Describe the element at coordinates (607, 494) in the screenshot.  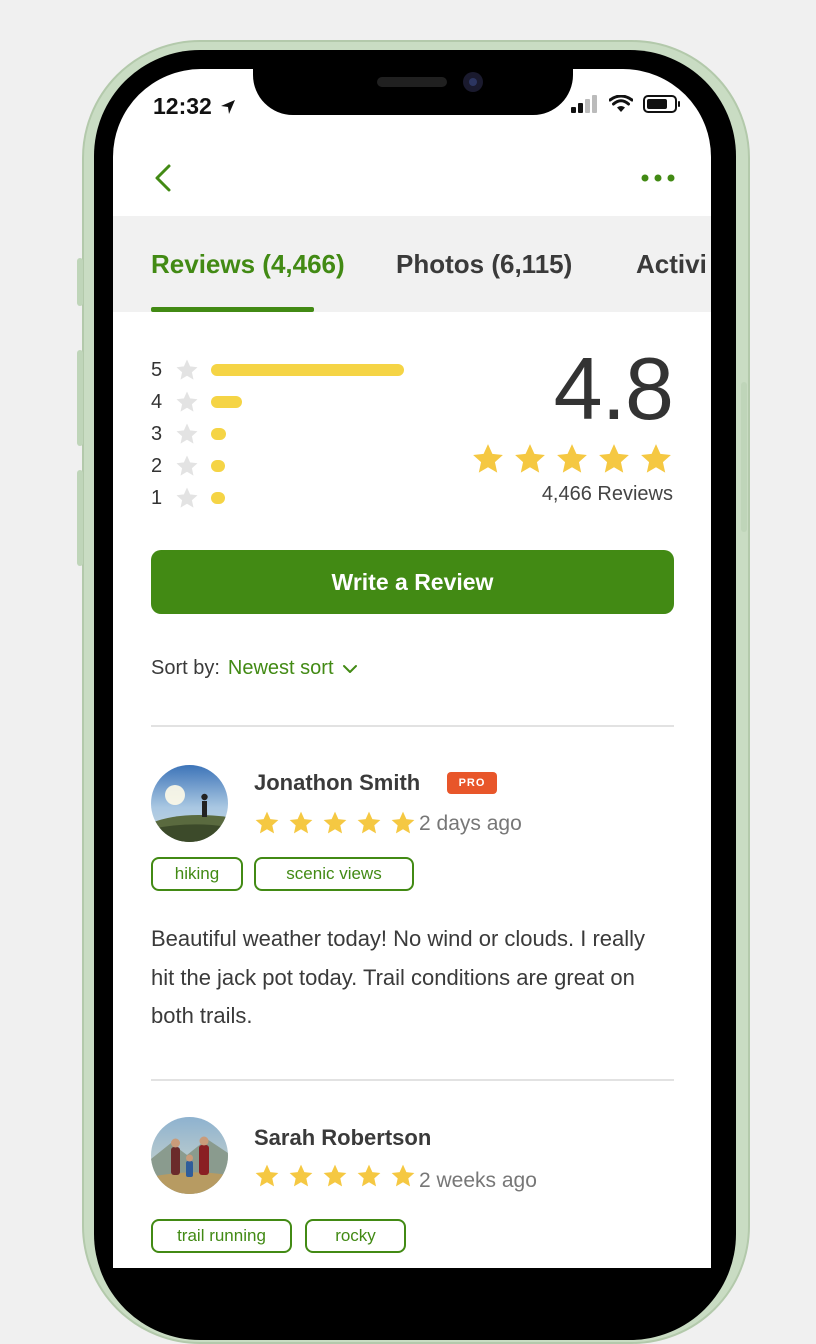
I see `reviews-count: 4,466 Reviews` at that location.